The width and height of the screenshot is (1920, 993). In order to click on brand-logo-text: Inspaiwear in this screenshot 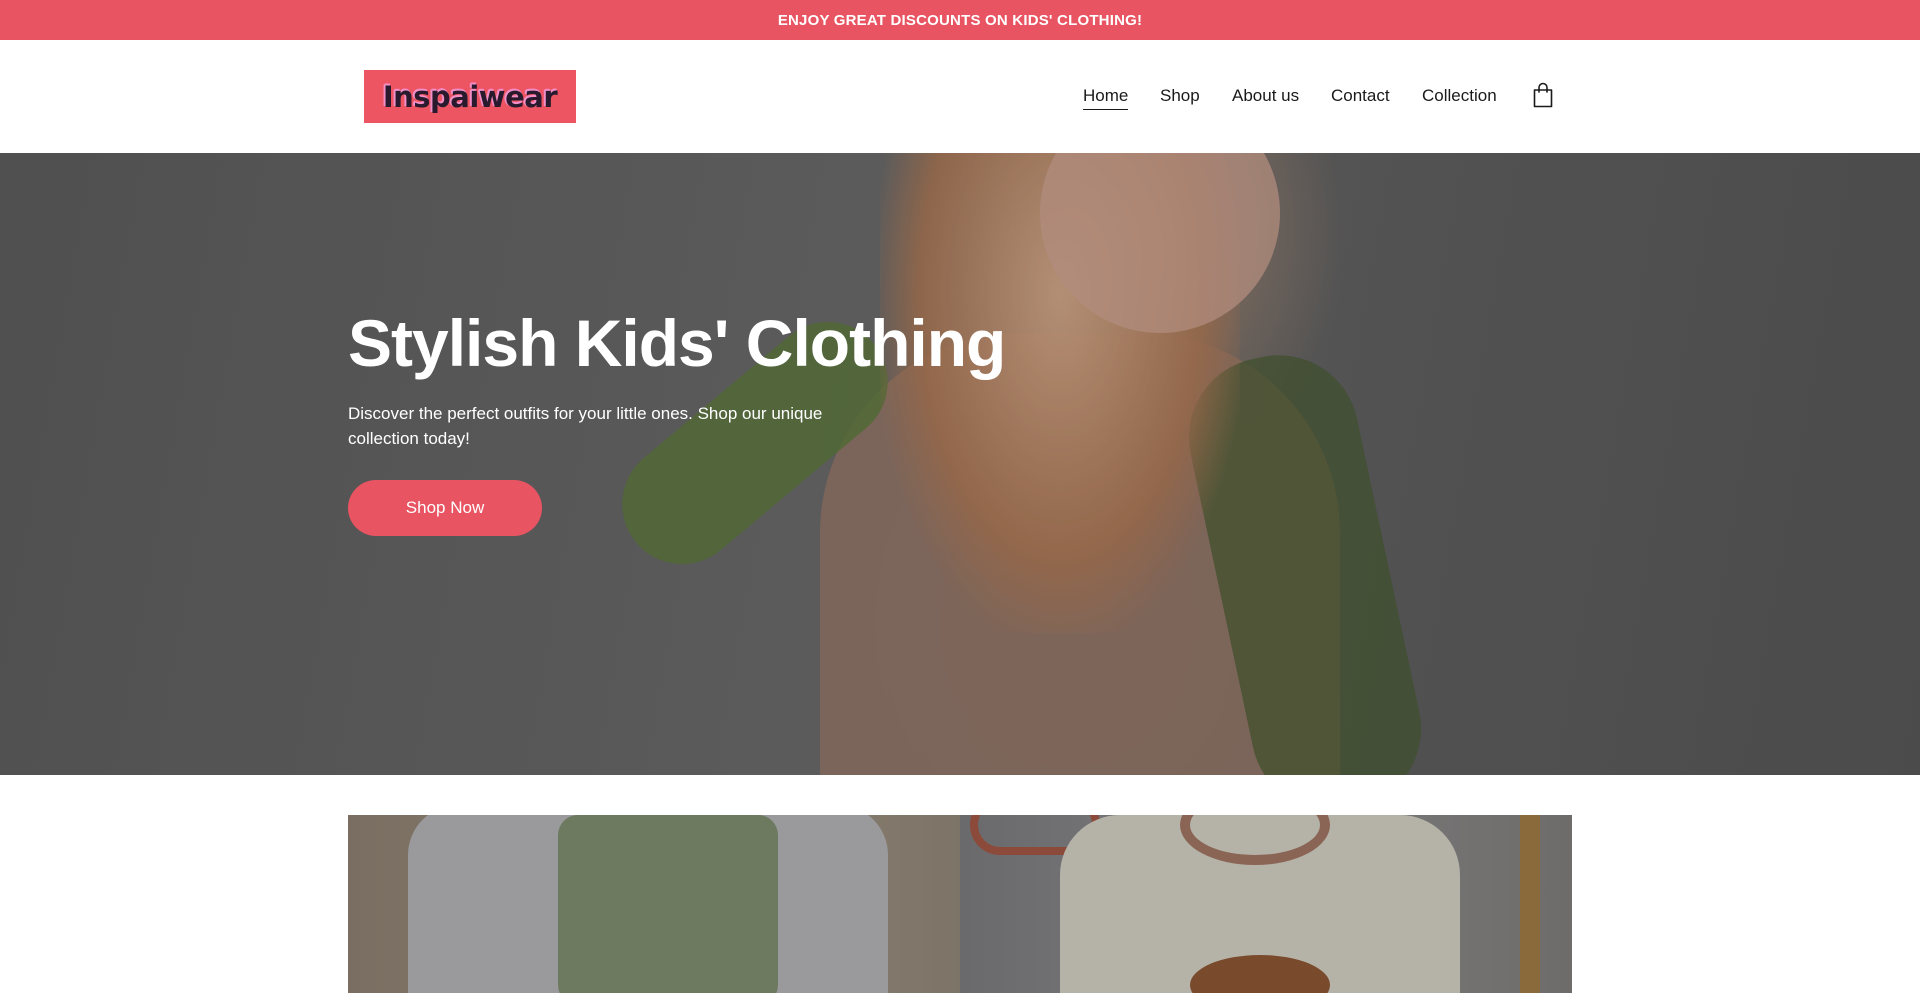, I will do `click(470, 96)`.